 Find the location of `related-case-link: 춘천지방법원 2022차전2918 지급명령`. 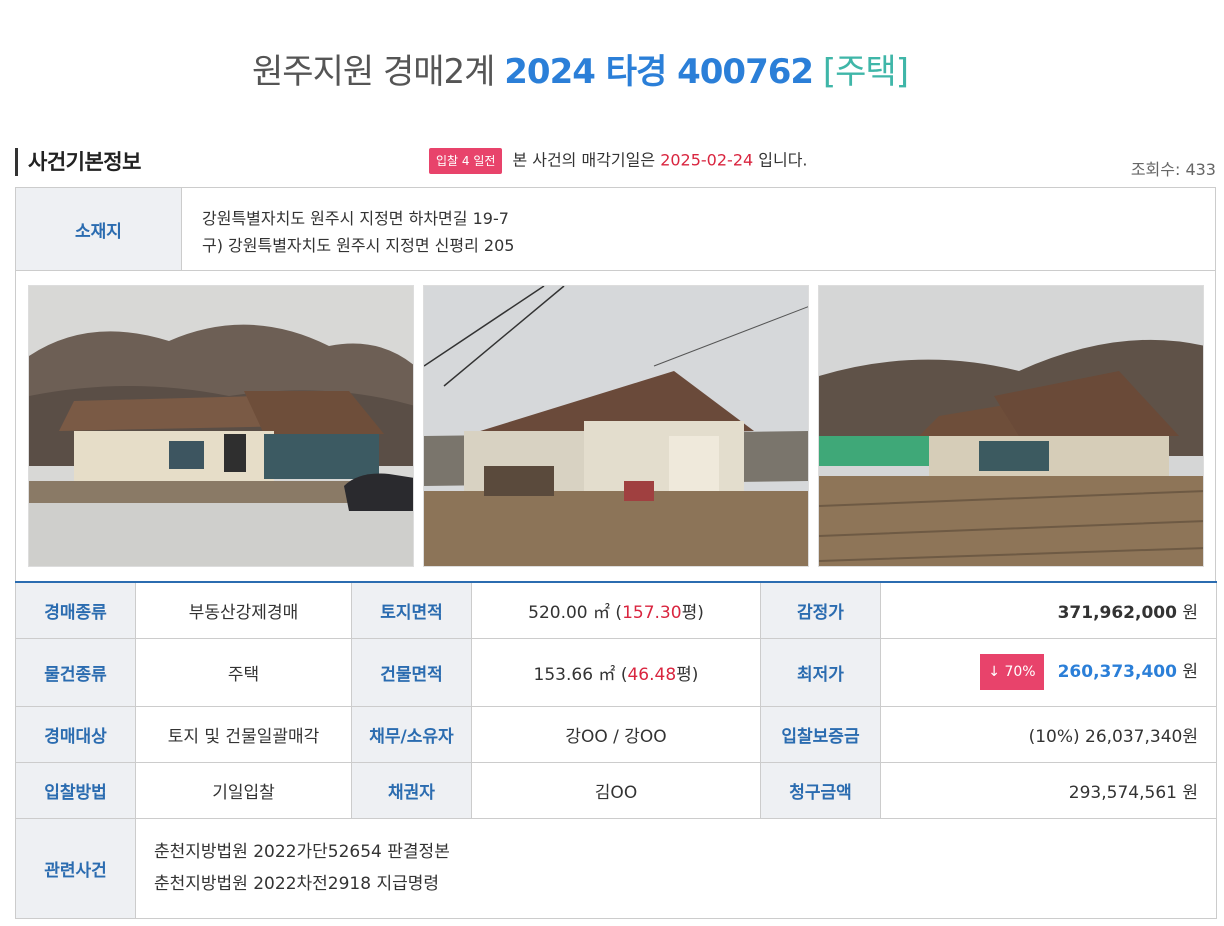

related-case-link: 춘천지방법원 2022차전2918 지급명령 is located at coordinates (685, 884).